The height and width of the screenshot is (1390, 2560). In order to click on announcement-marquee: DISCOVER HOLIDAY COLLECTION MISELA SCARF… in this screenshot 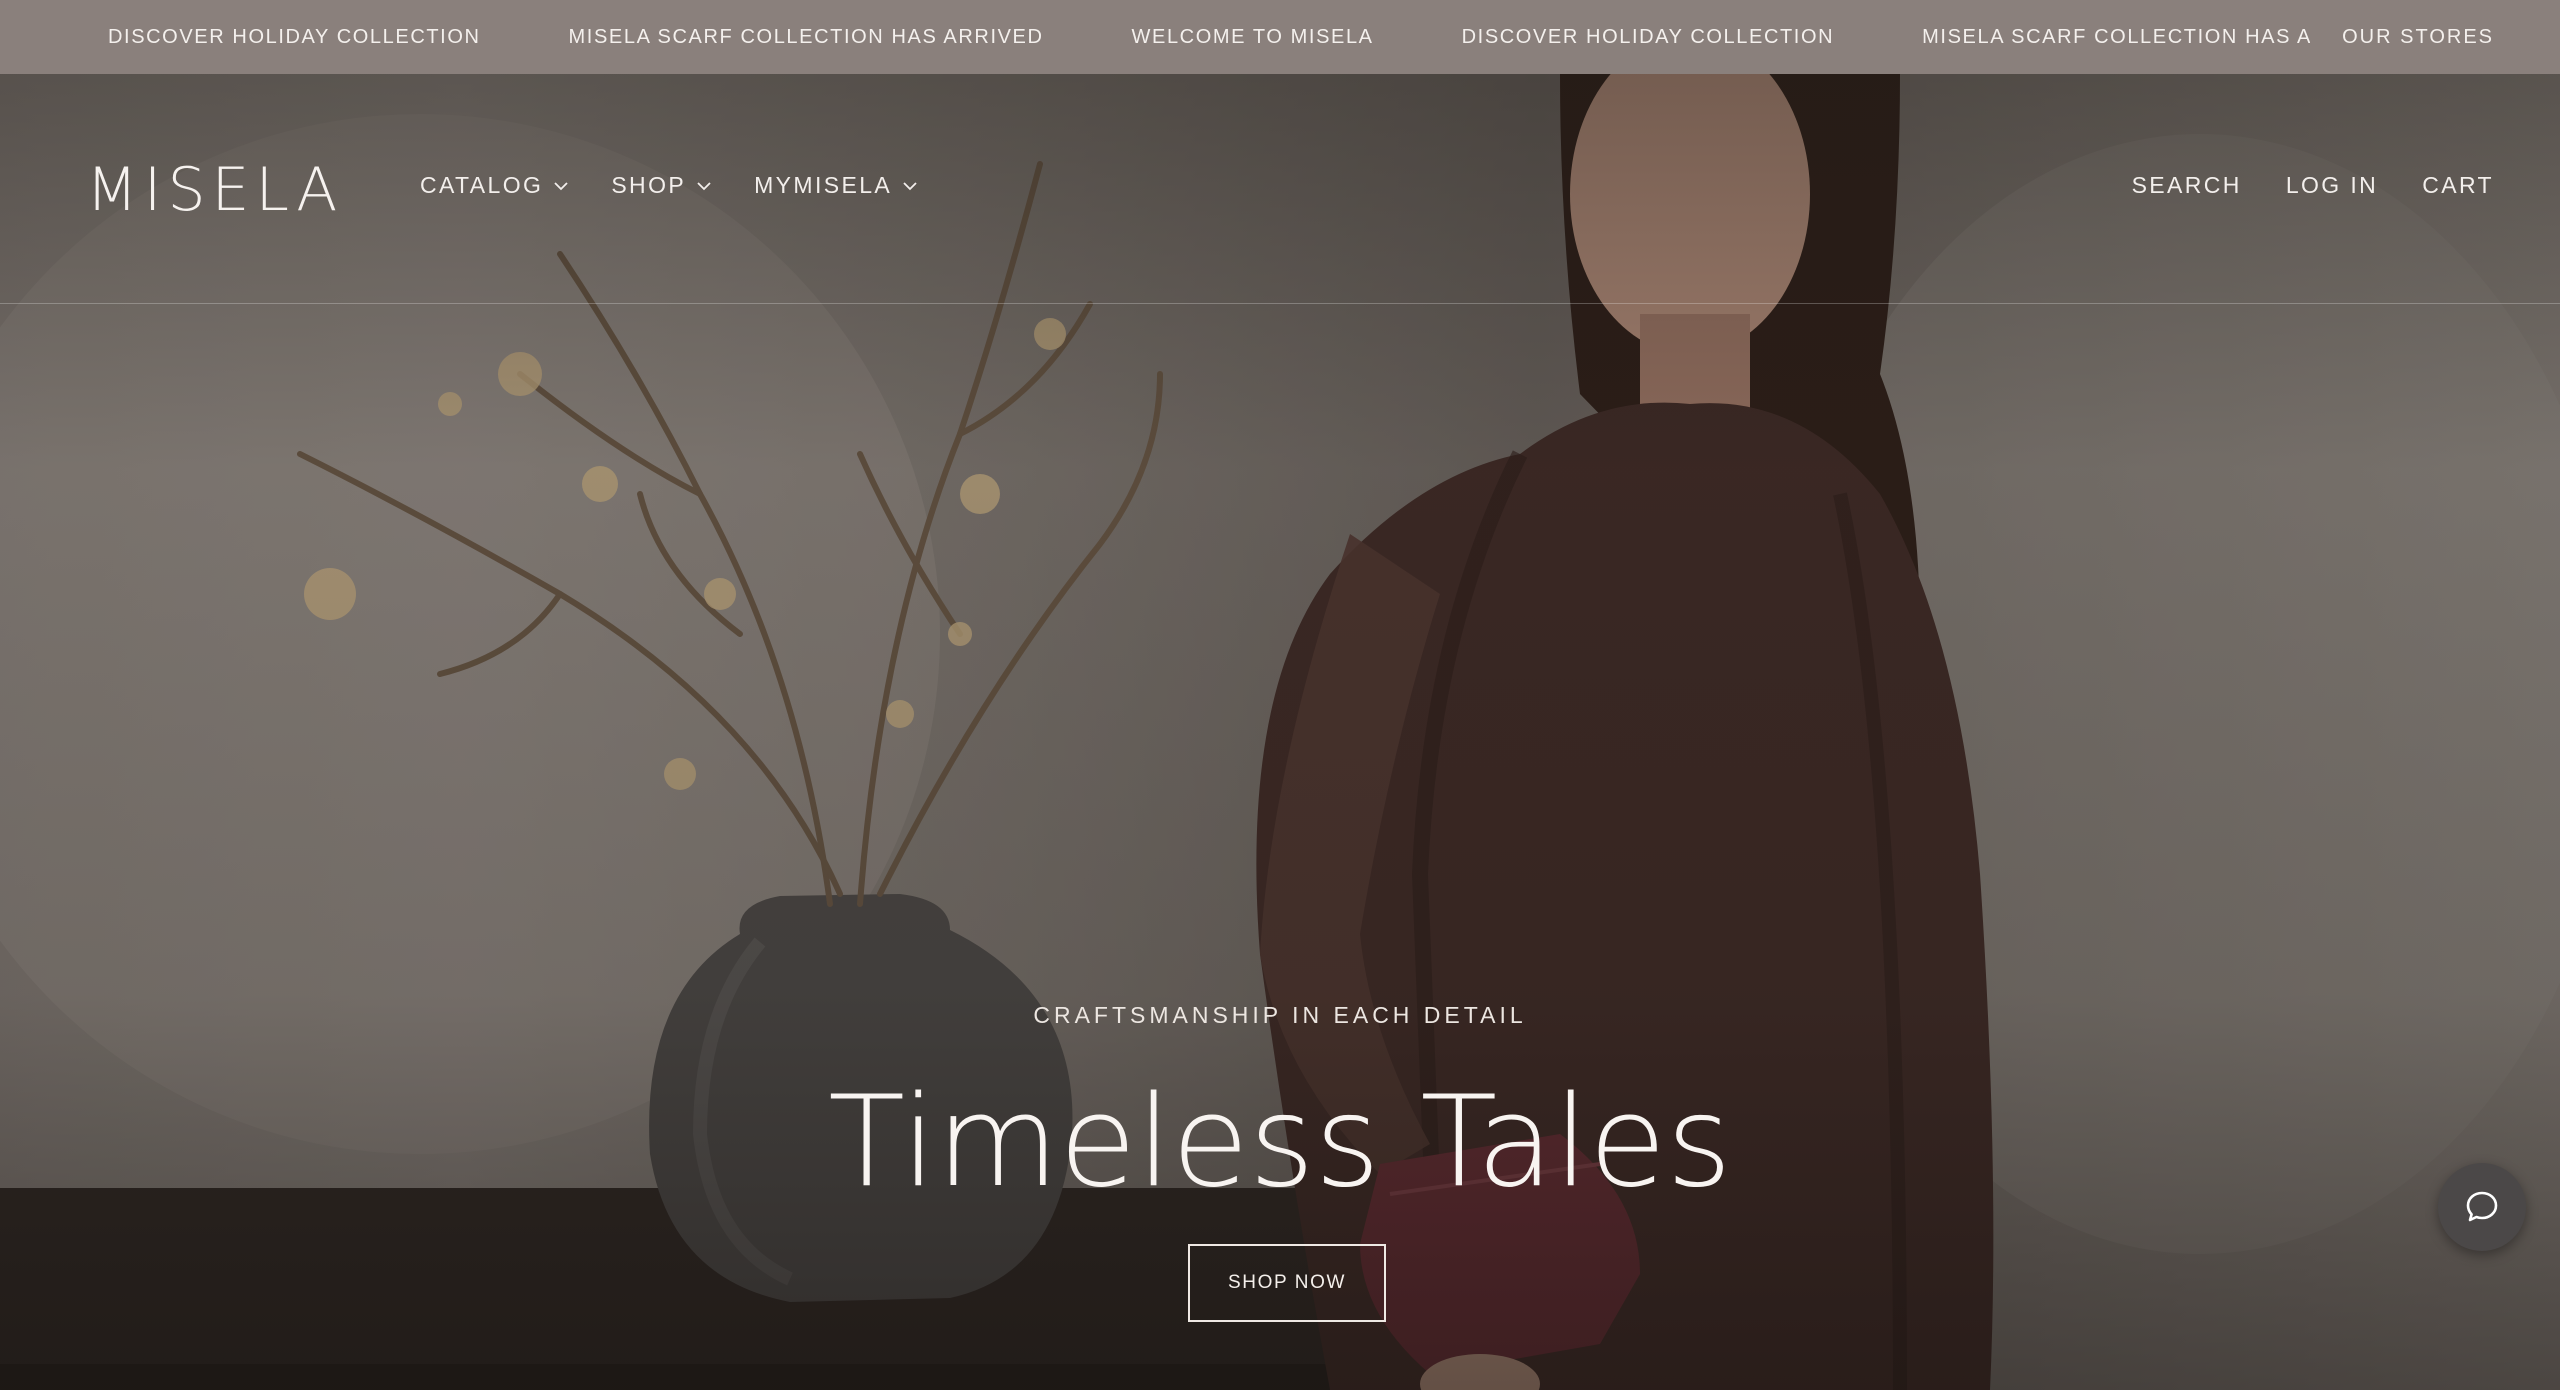, I will do `click(1334, 37)`.